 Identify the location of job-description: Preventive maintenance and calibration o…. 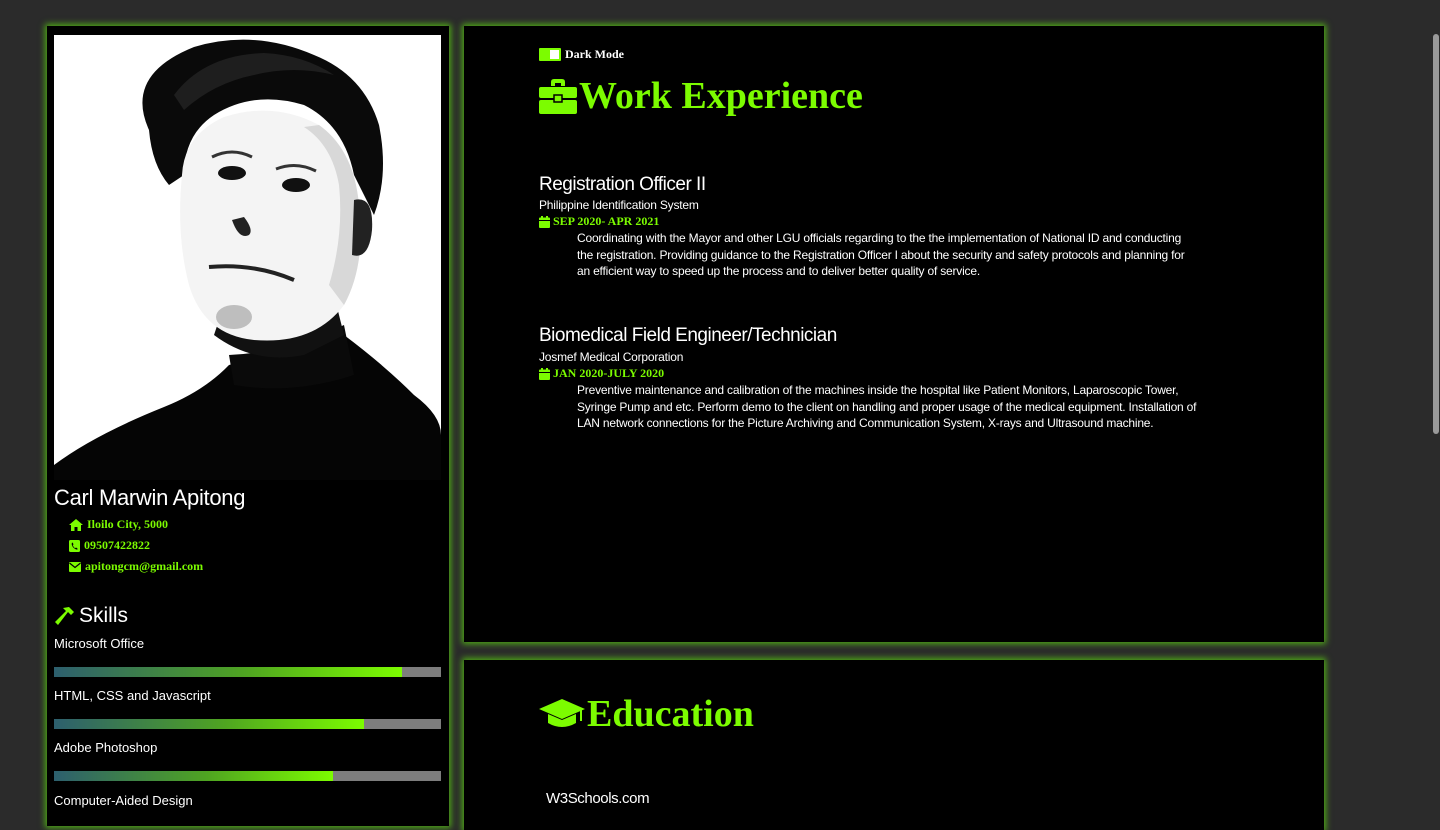
(887, 406).